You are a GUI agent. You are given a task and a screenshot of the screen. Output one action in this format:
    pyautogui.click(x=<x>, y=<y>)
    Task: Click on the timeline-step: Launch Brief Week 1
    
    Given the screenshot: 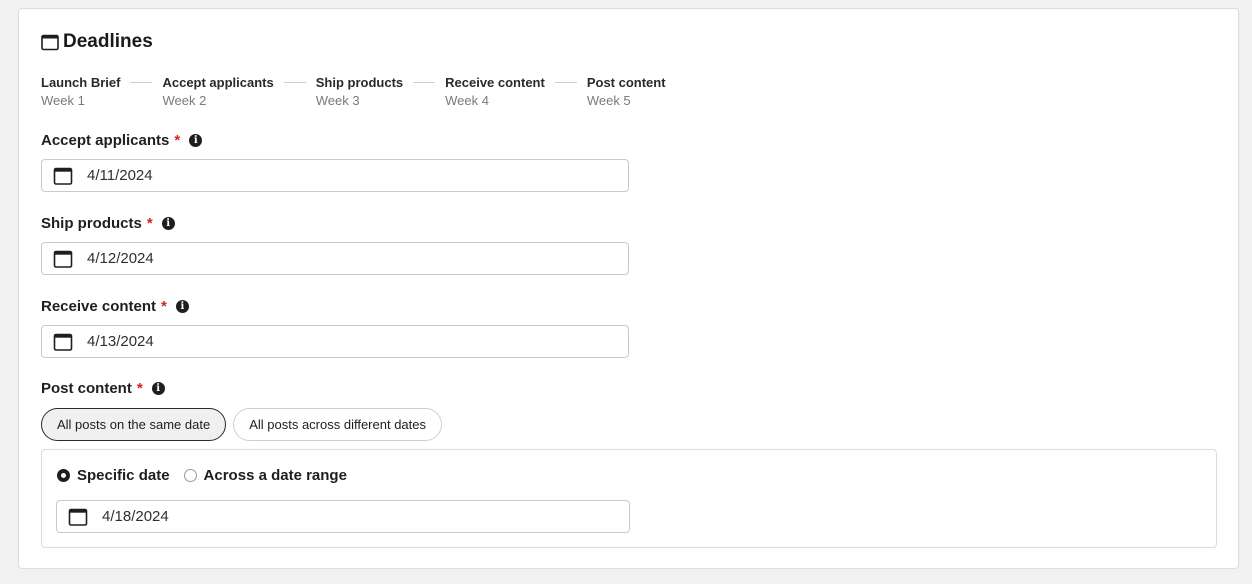 What is the action you would take?
    pyautogui.click(x=80, y=92)
    